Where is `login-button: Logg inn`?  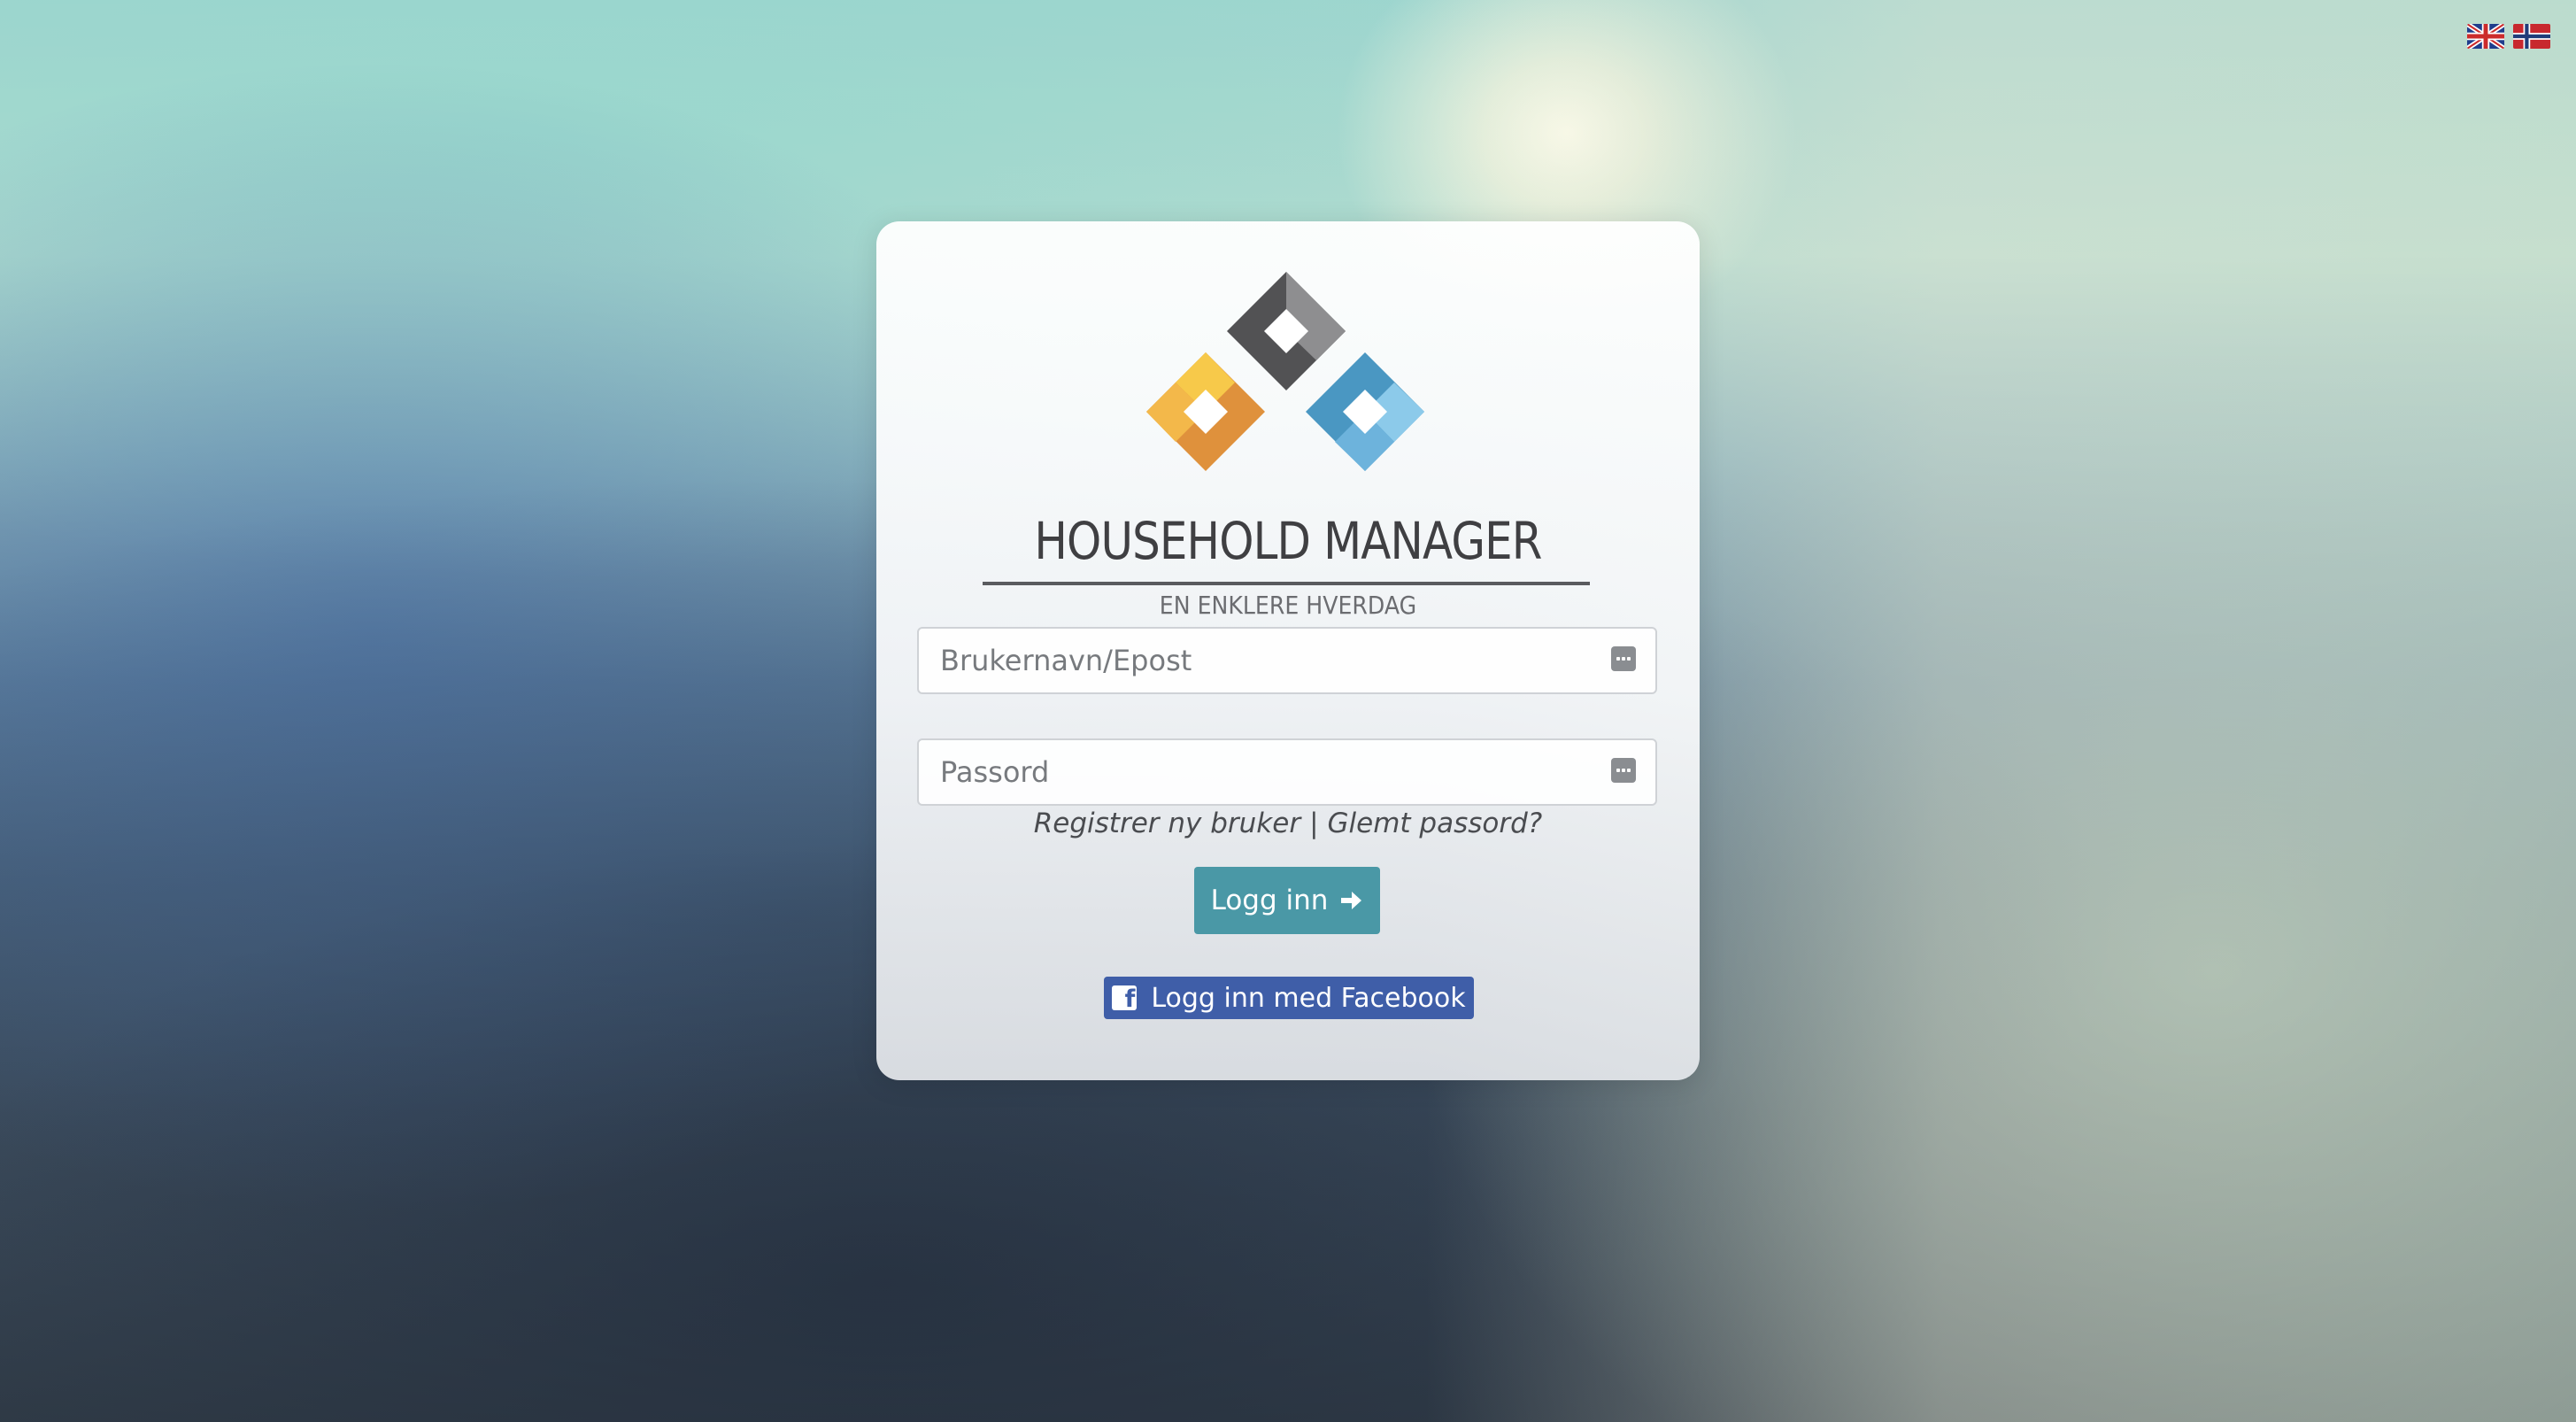 login-button: Logg inn is located at coordinates (1287, 900).